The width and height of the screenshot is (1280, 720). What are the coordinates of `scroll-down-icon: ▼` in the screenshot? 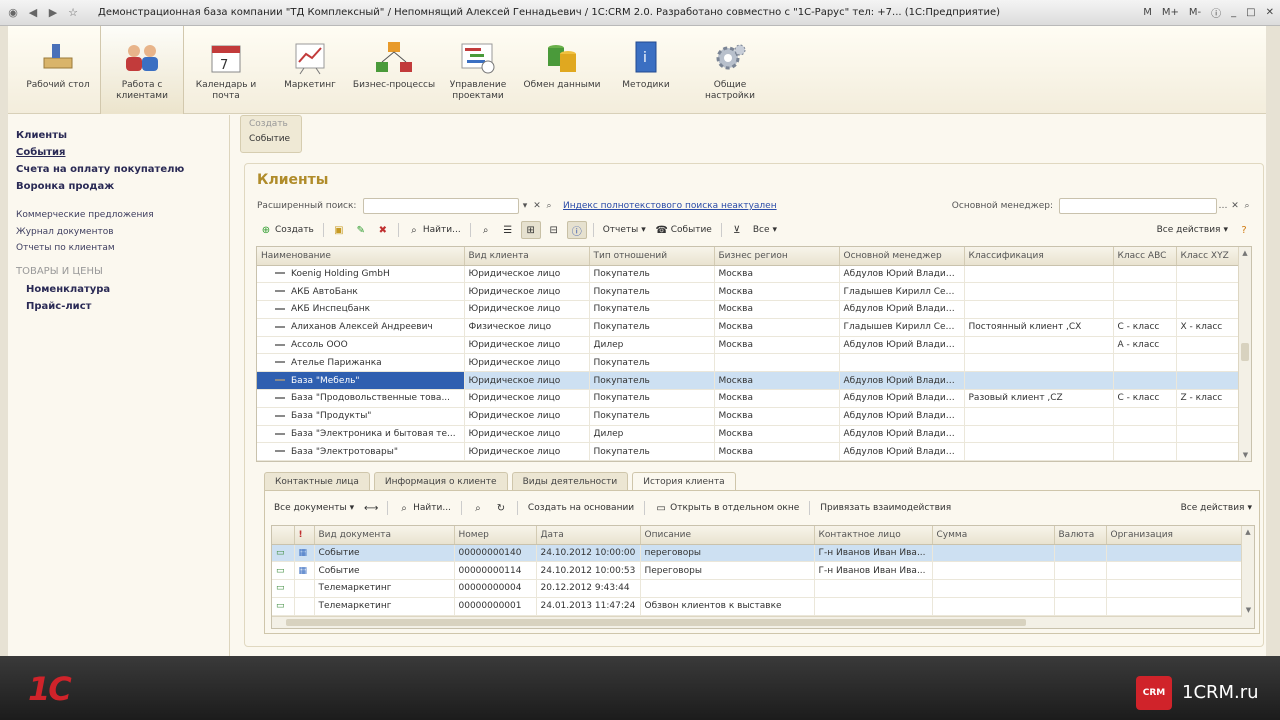 It's located at (1248, 610).